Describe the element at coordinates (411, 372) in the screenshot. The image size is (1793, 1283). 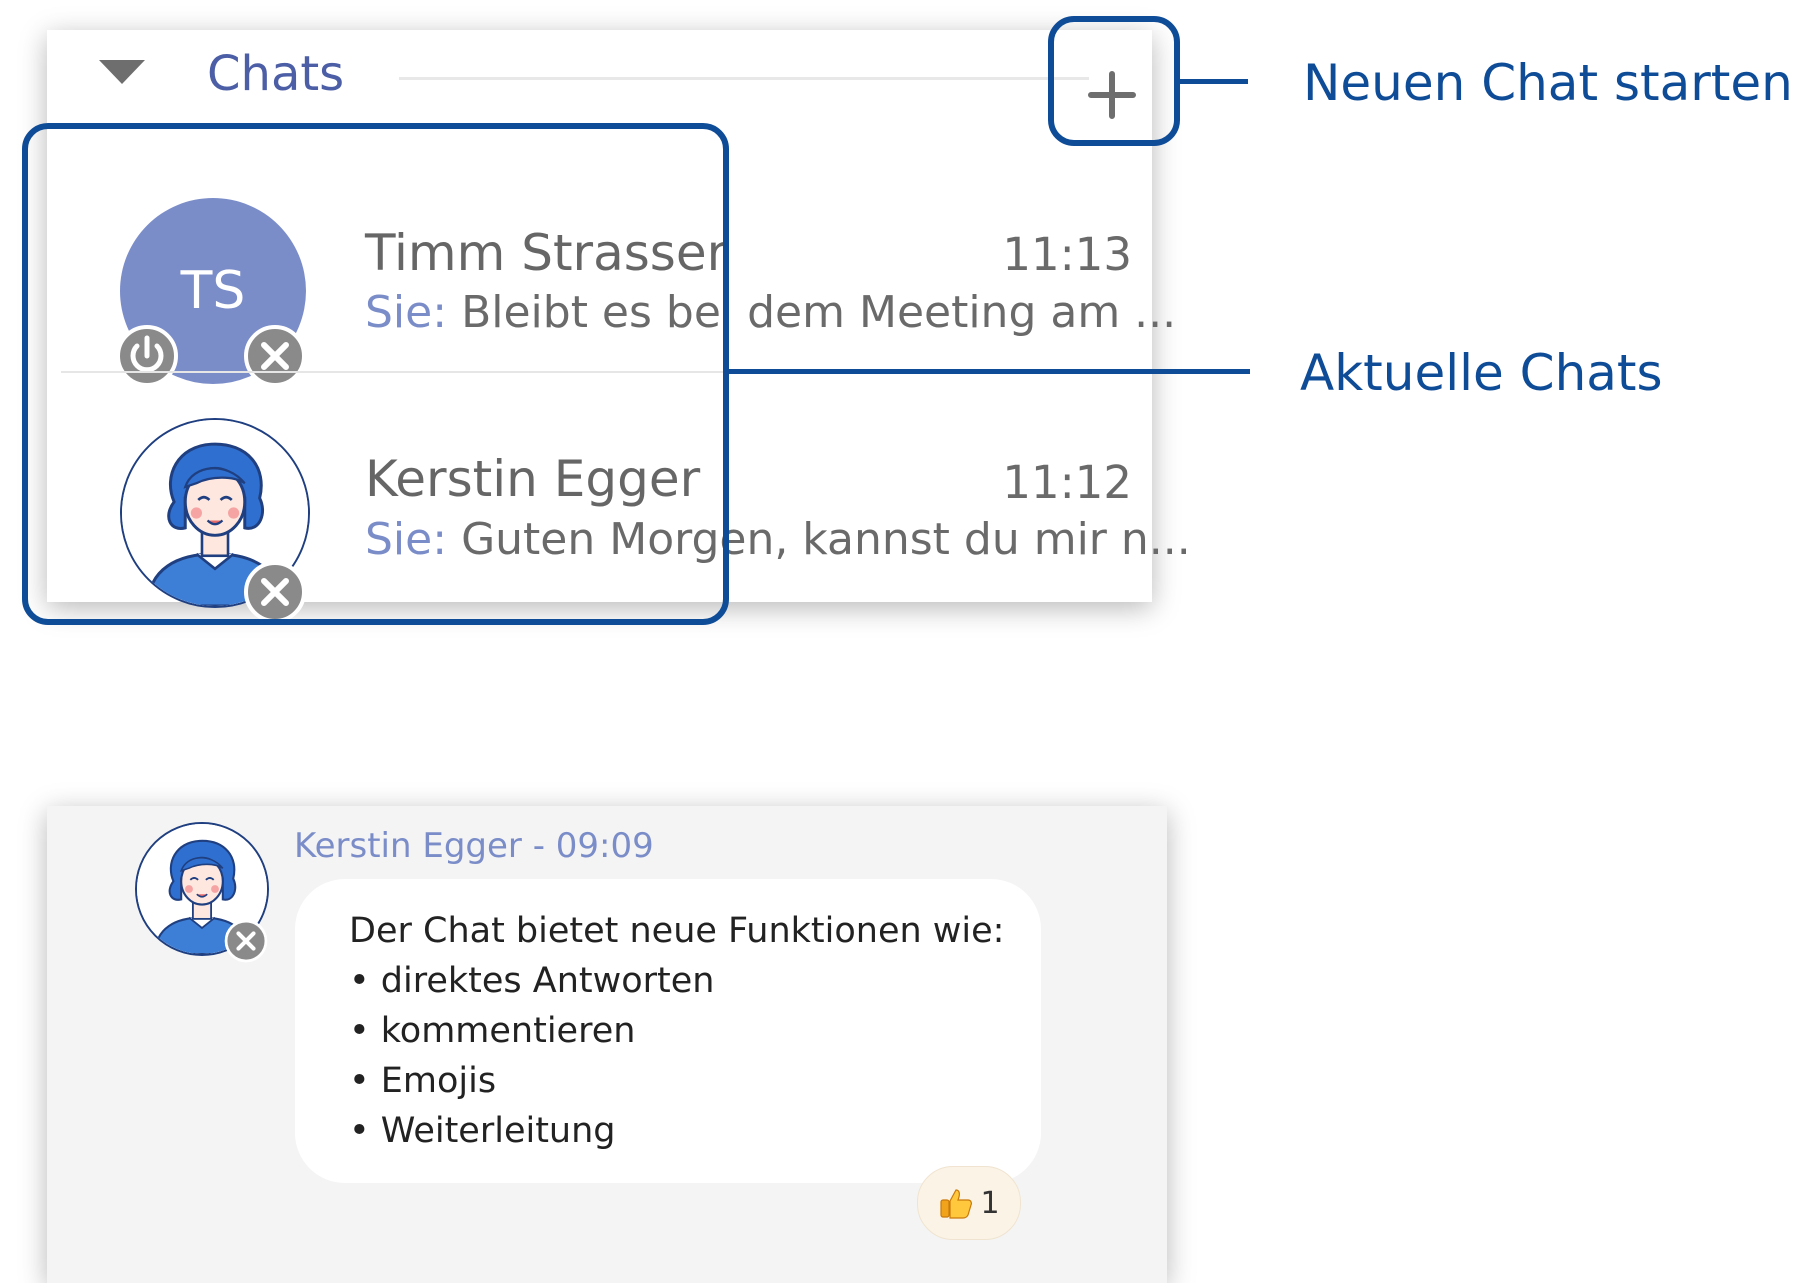
I see `chat-divider` at that location.